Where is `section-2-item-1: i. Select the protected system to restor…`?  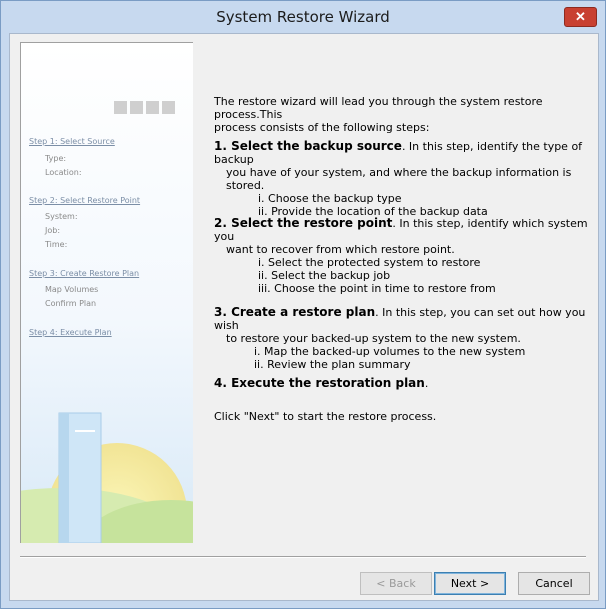
section-2-item-1: i. Select the protected system to restor… is located at coordinates (369, 262).